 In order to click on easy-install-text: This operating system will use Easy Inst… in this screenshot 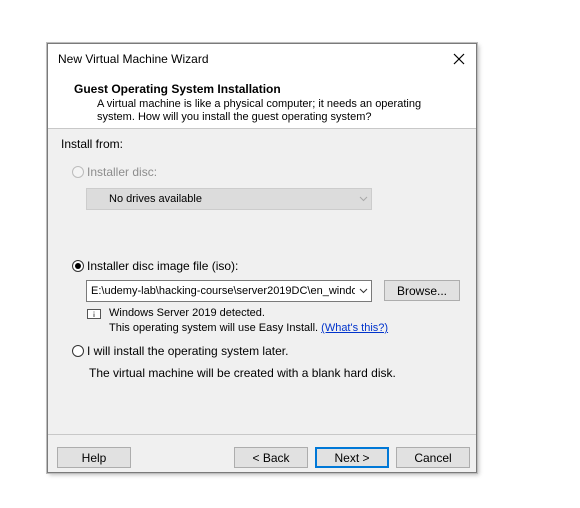, I will do `click(214, 328)`.